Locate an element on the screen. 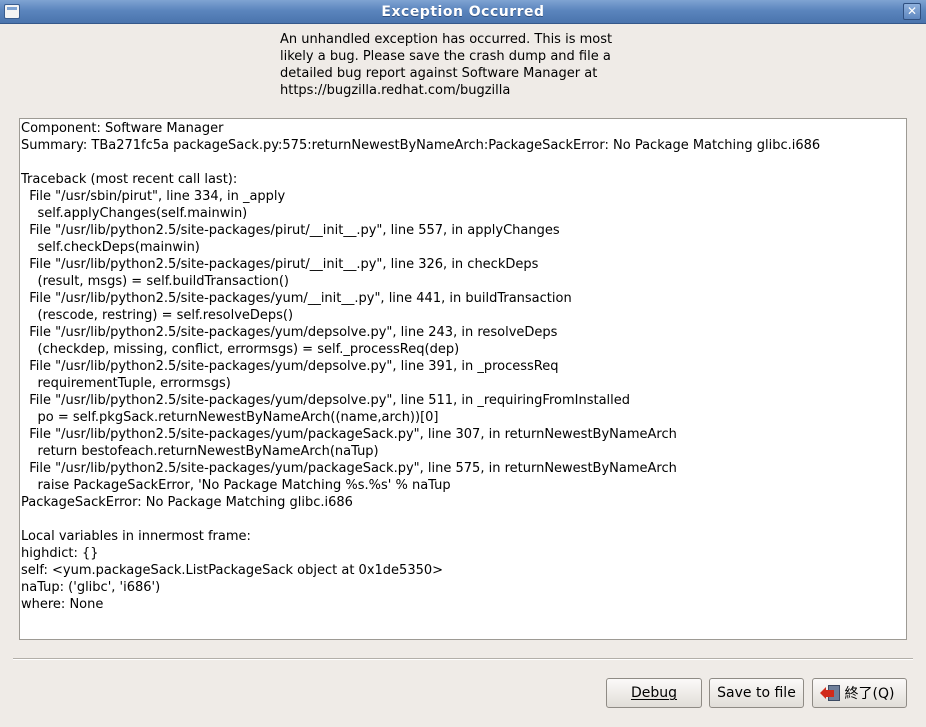 This screenshot has width=926, height=727. separator is located at coordinates (463, 659).